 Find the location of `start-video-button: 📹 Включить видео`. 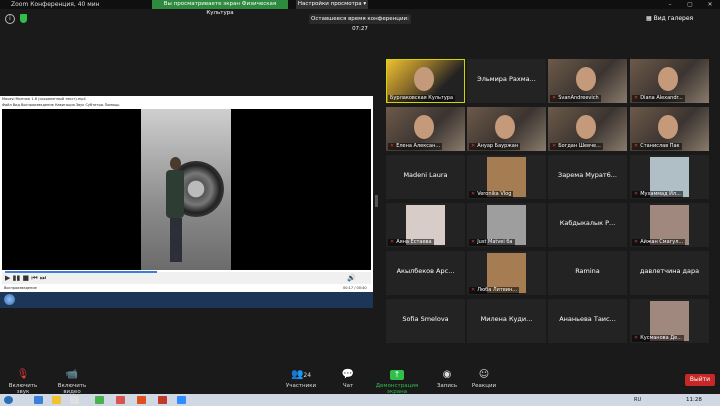

start-video-button: 📹 Включить видео is located at coordinates (72, 383).